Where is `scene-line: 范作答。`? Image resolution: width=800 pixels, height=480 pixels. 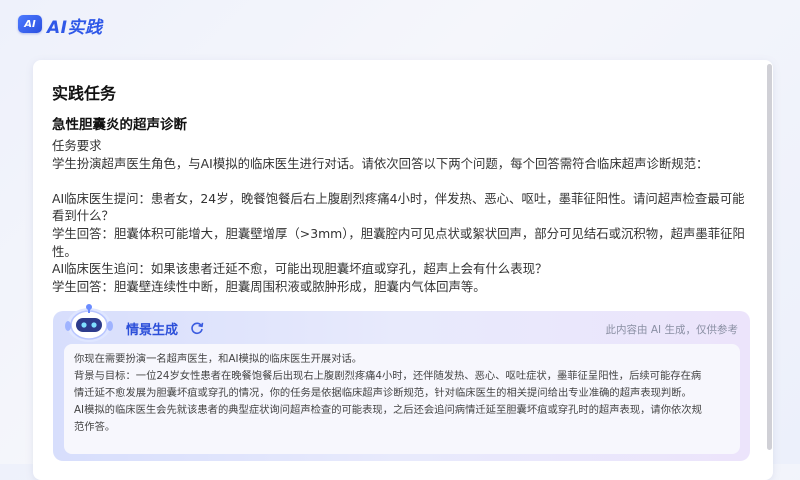 scene-line: 范作答。 is located at coordinates (95, 427).